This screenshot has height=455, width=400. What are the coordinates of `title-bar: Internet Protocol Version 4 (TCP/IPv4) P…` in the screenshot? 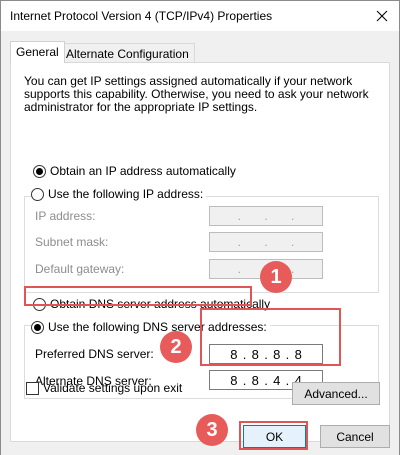 It's located at (200, 16).